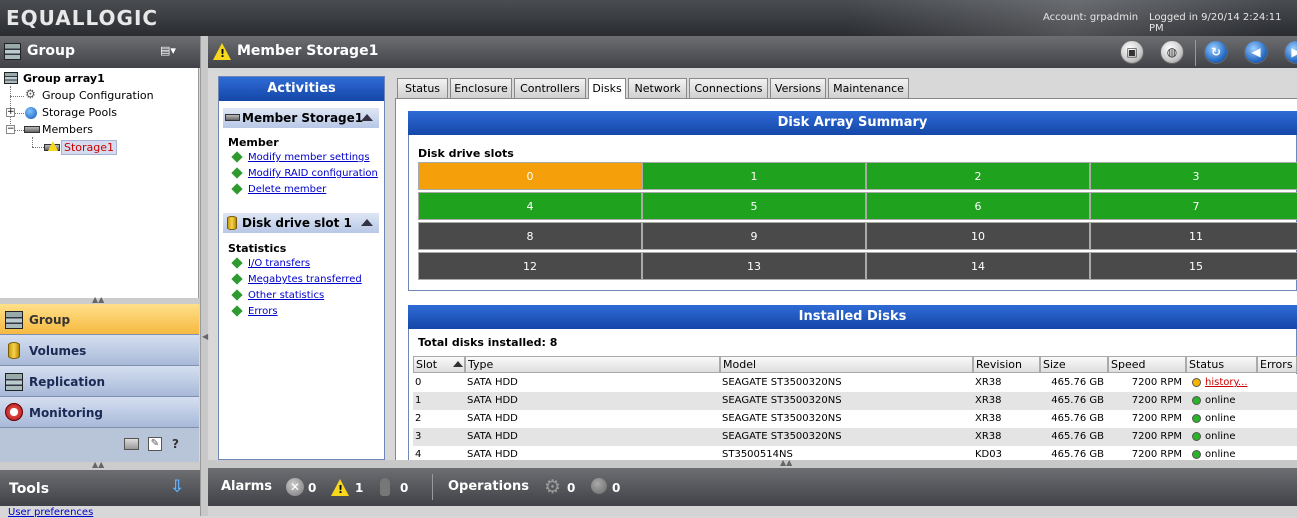 Image resolution: width=1297 pixels, height=518 pixels. Describe the element at coordinates (177, 487) in the screenshot. I see `download-arrow-icon: ⇩` at that location.